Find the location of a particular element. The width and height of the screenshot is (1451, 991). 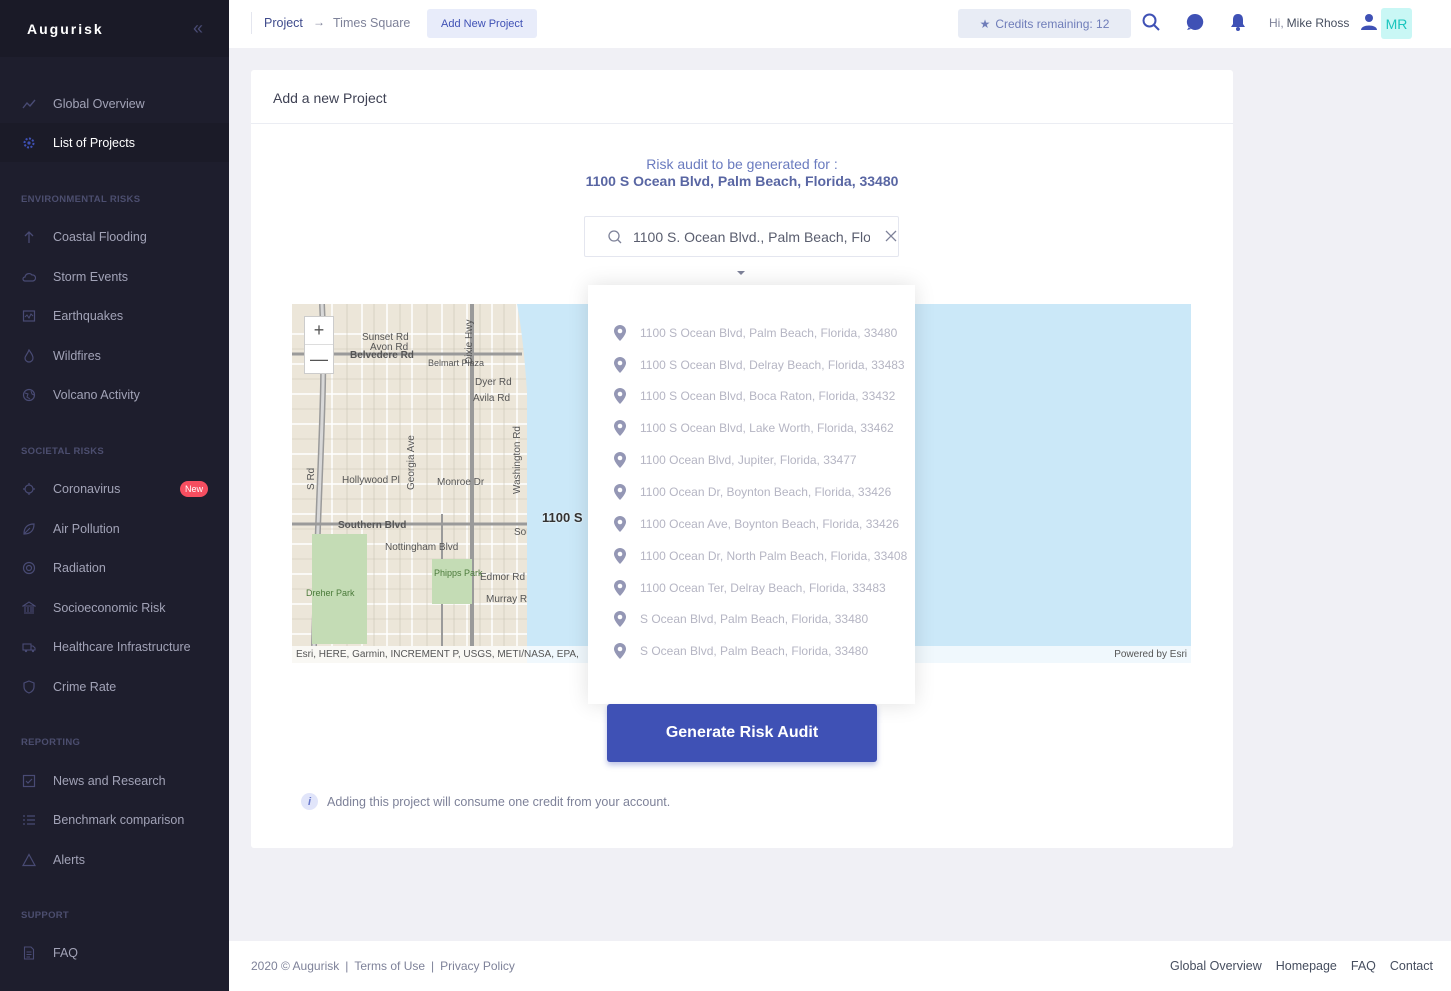

footer-privacy-link: Privacy Policy is located at coordinates (477, 966).